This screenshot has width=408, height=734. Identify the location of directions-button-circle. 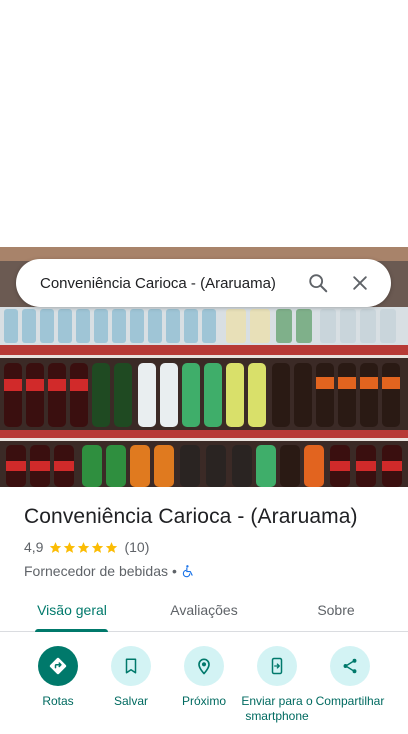
(58, 666).